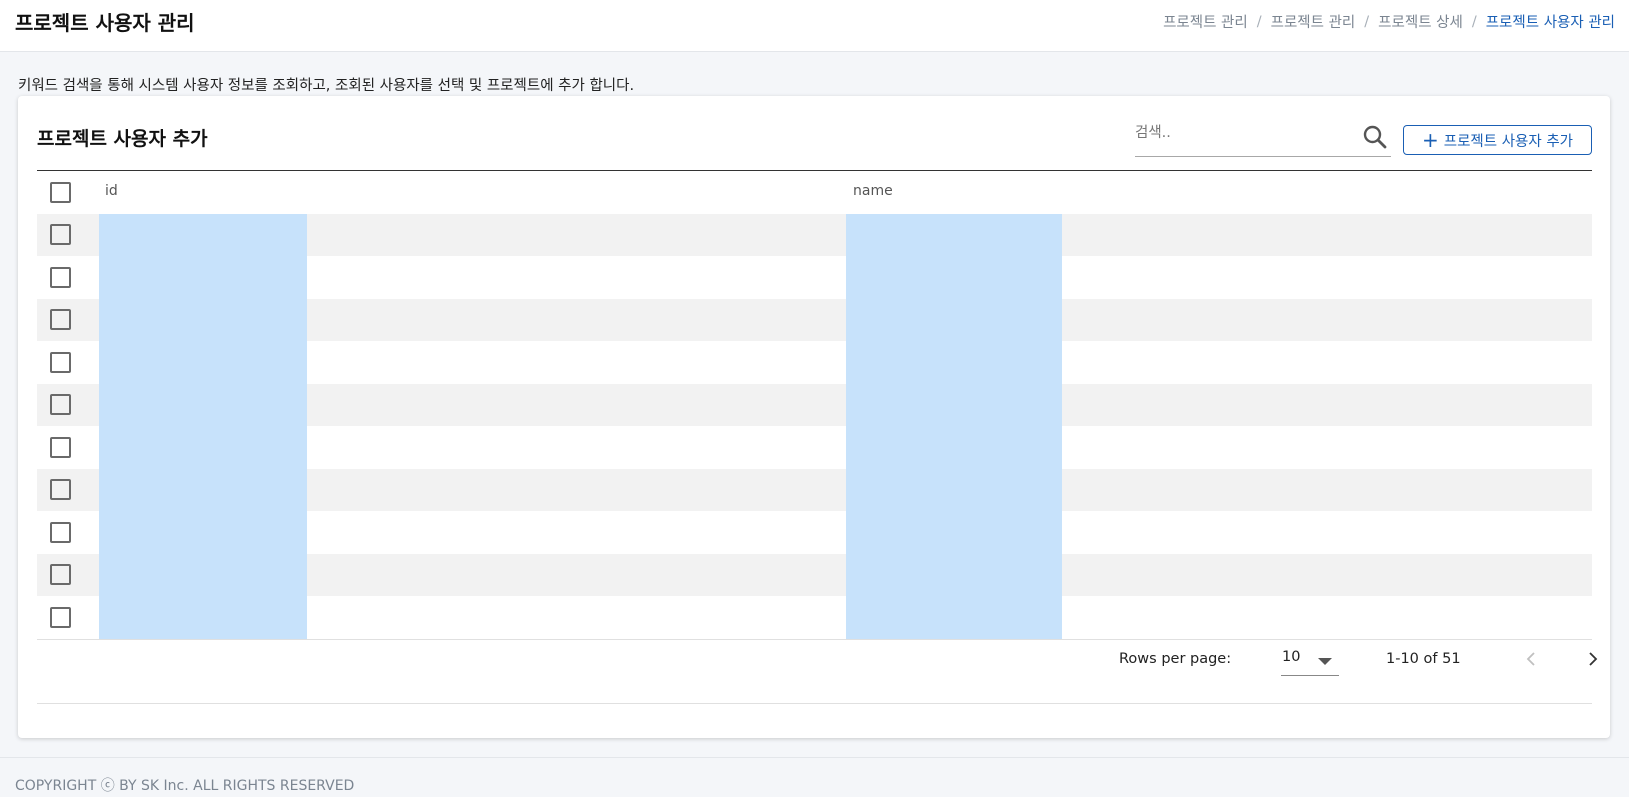 Image resolution: width=1629 pixels, height=797 pixels. Describe the element at coordinates (60, 192) in the screenshot. I see `select-all-checkbox` at that location.